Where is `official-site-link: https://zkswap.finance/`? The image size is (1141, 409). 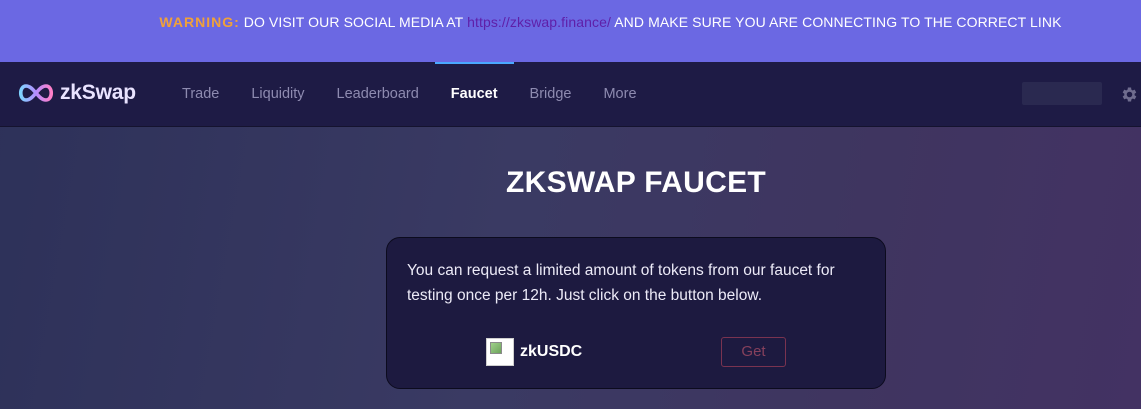 official-site-link: https://zkswap.finance/ is located at coordinates (539, 22).